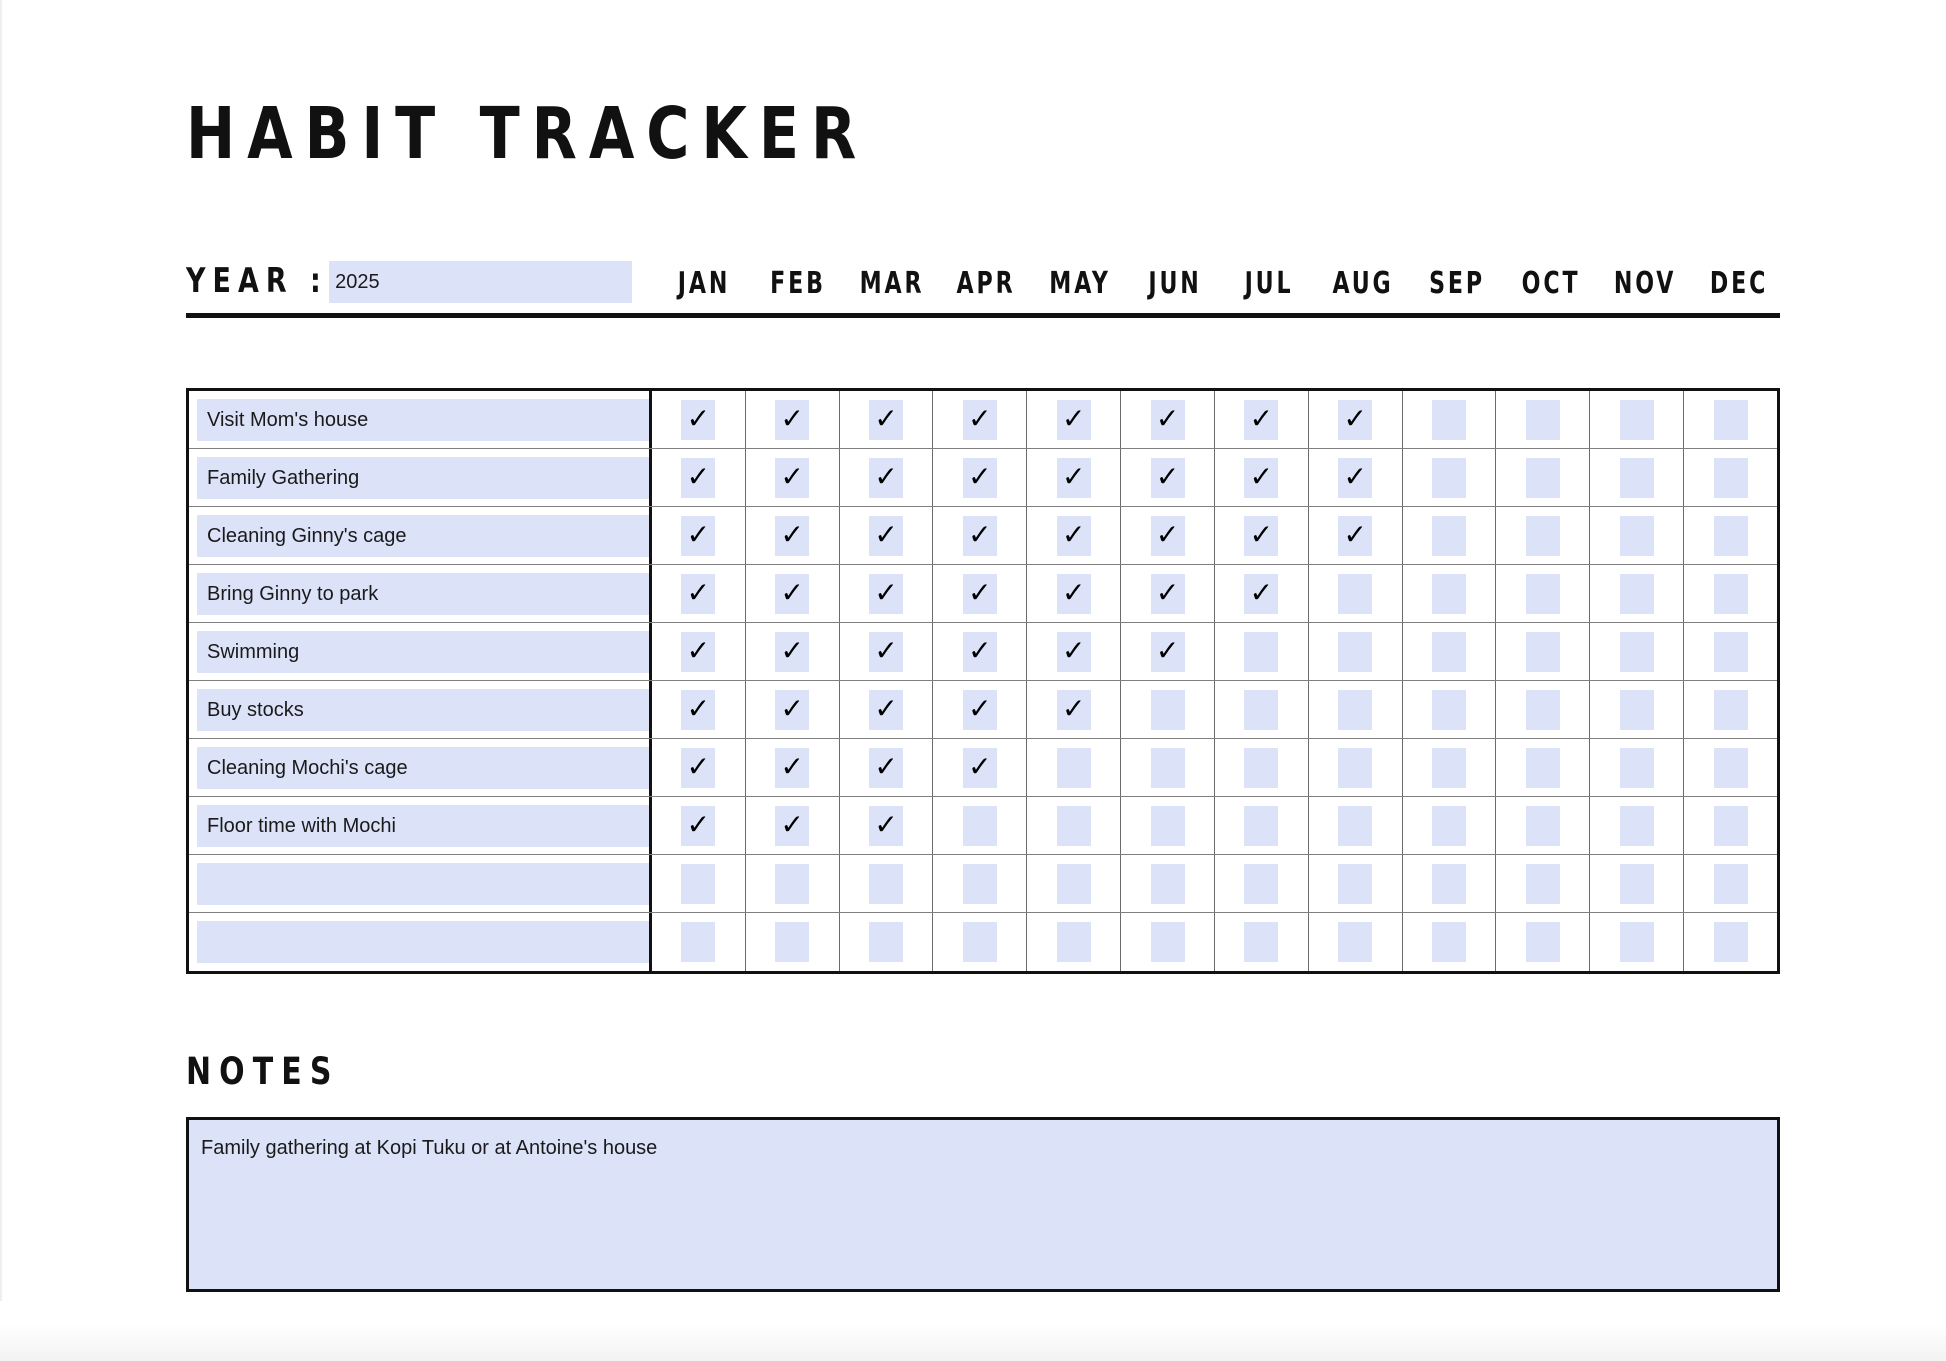  Describe the element at coordinates (423, 767) in the screenshot. I see `habit-name-input` at that location.